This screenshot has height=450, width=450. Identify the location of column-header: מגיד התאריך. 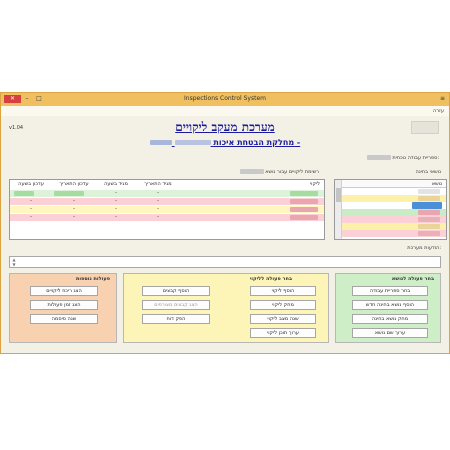
(158, 184).